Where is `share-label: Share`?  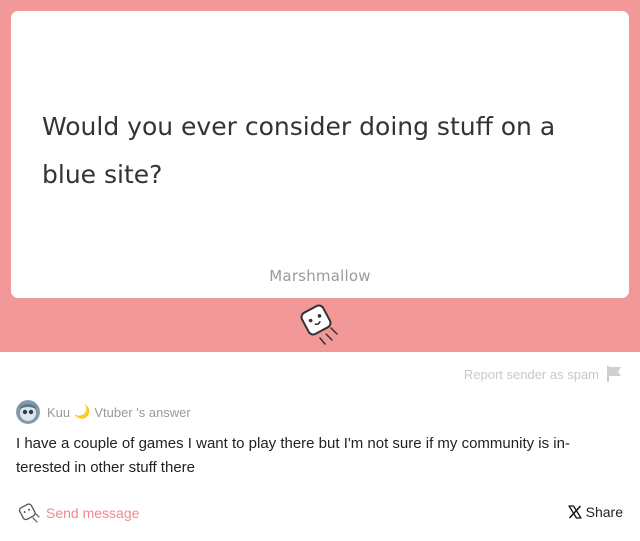
share-label: Share is located at coordinates (604, 512).